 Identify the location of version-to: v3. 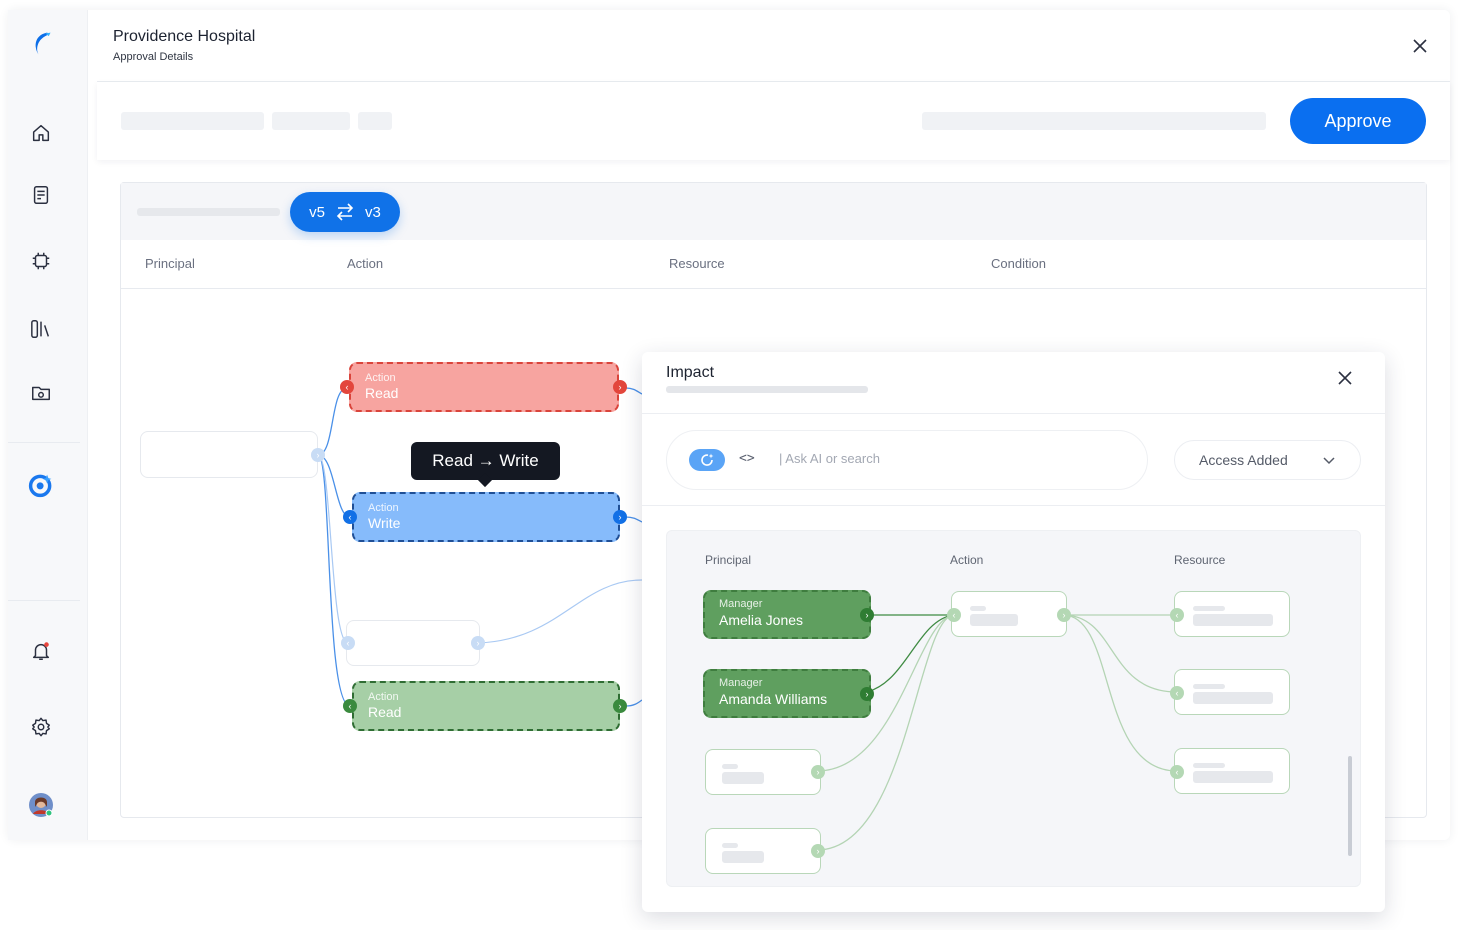
(373, 212).